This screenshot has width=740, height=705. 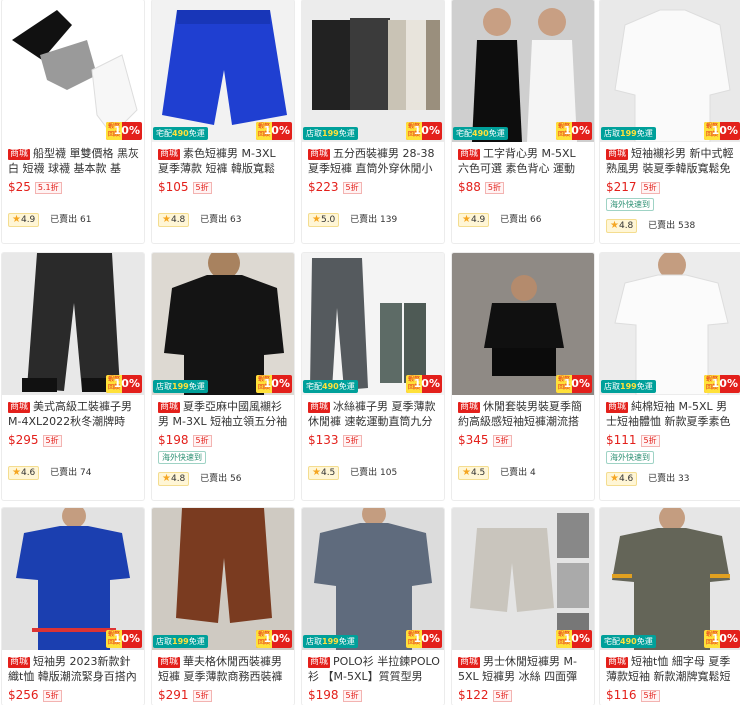 I want to click on price: $291, so click(x=173, y=695).